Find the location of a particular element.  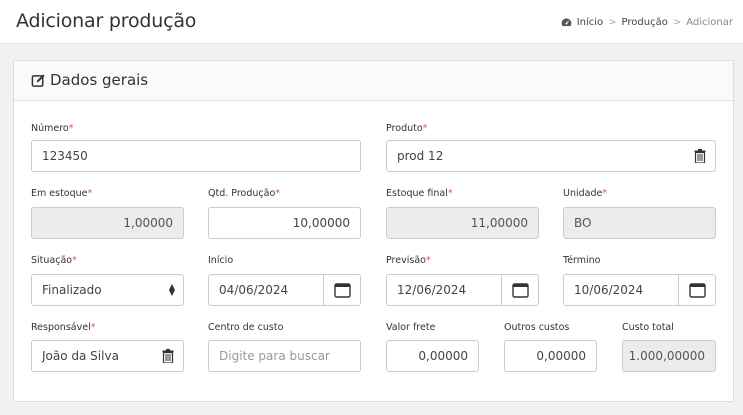

situacao-select: Finalizado ▲ ▼ is located at coordinates (107, 290).